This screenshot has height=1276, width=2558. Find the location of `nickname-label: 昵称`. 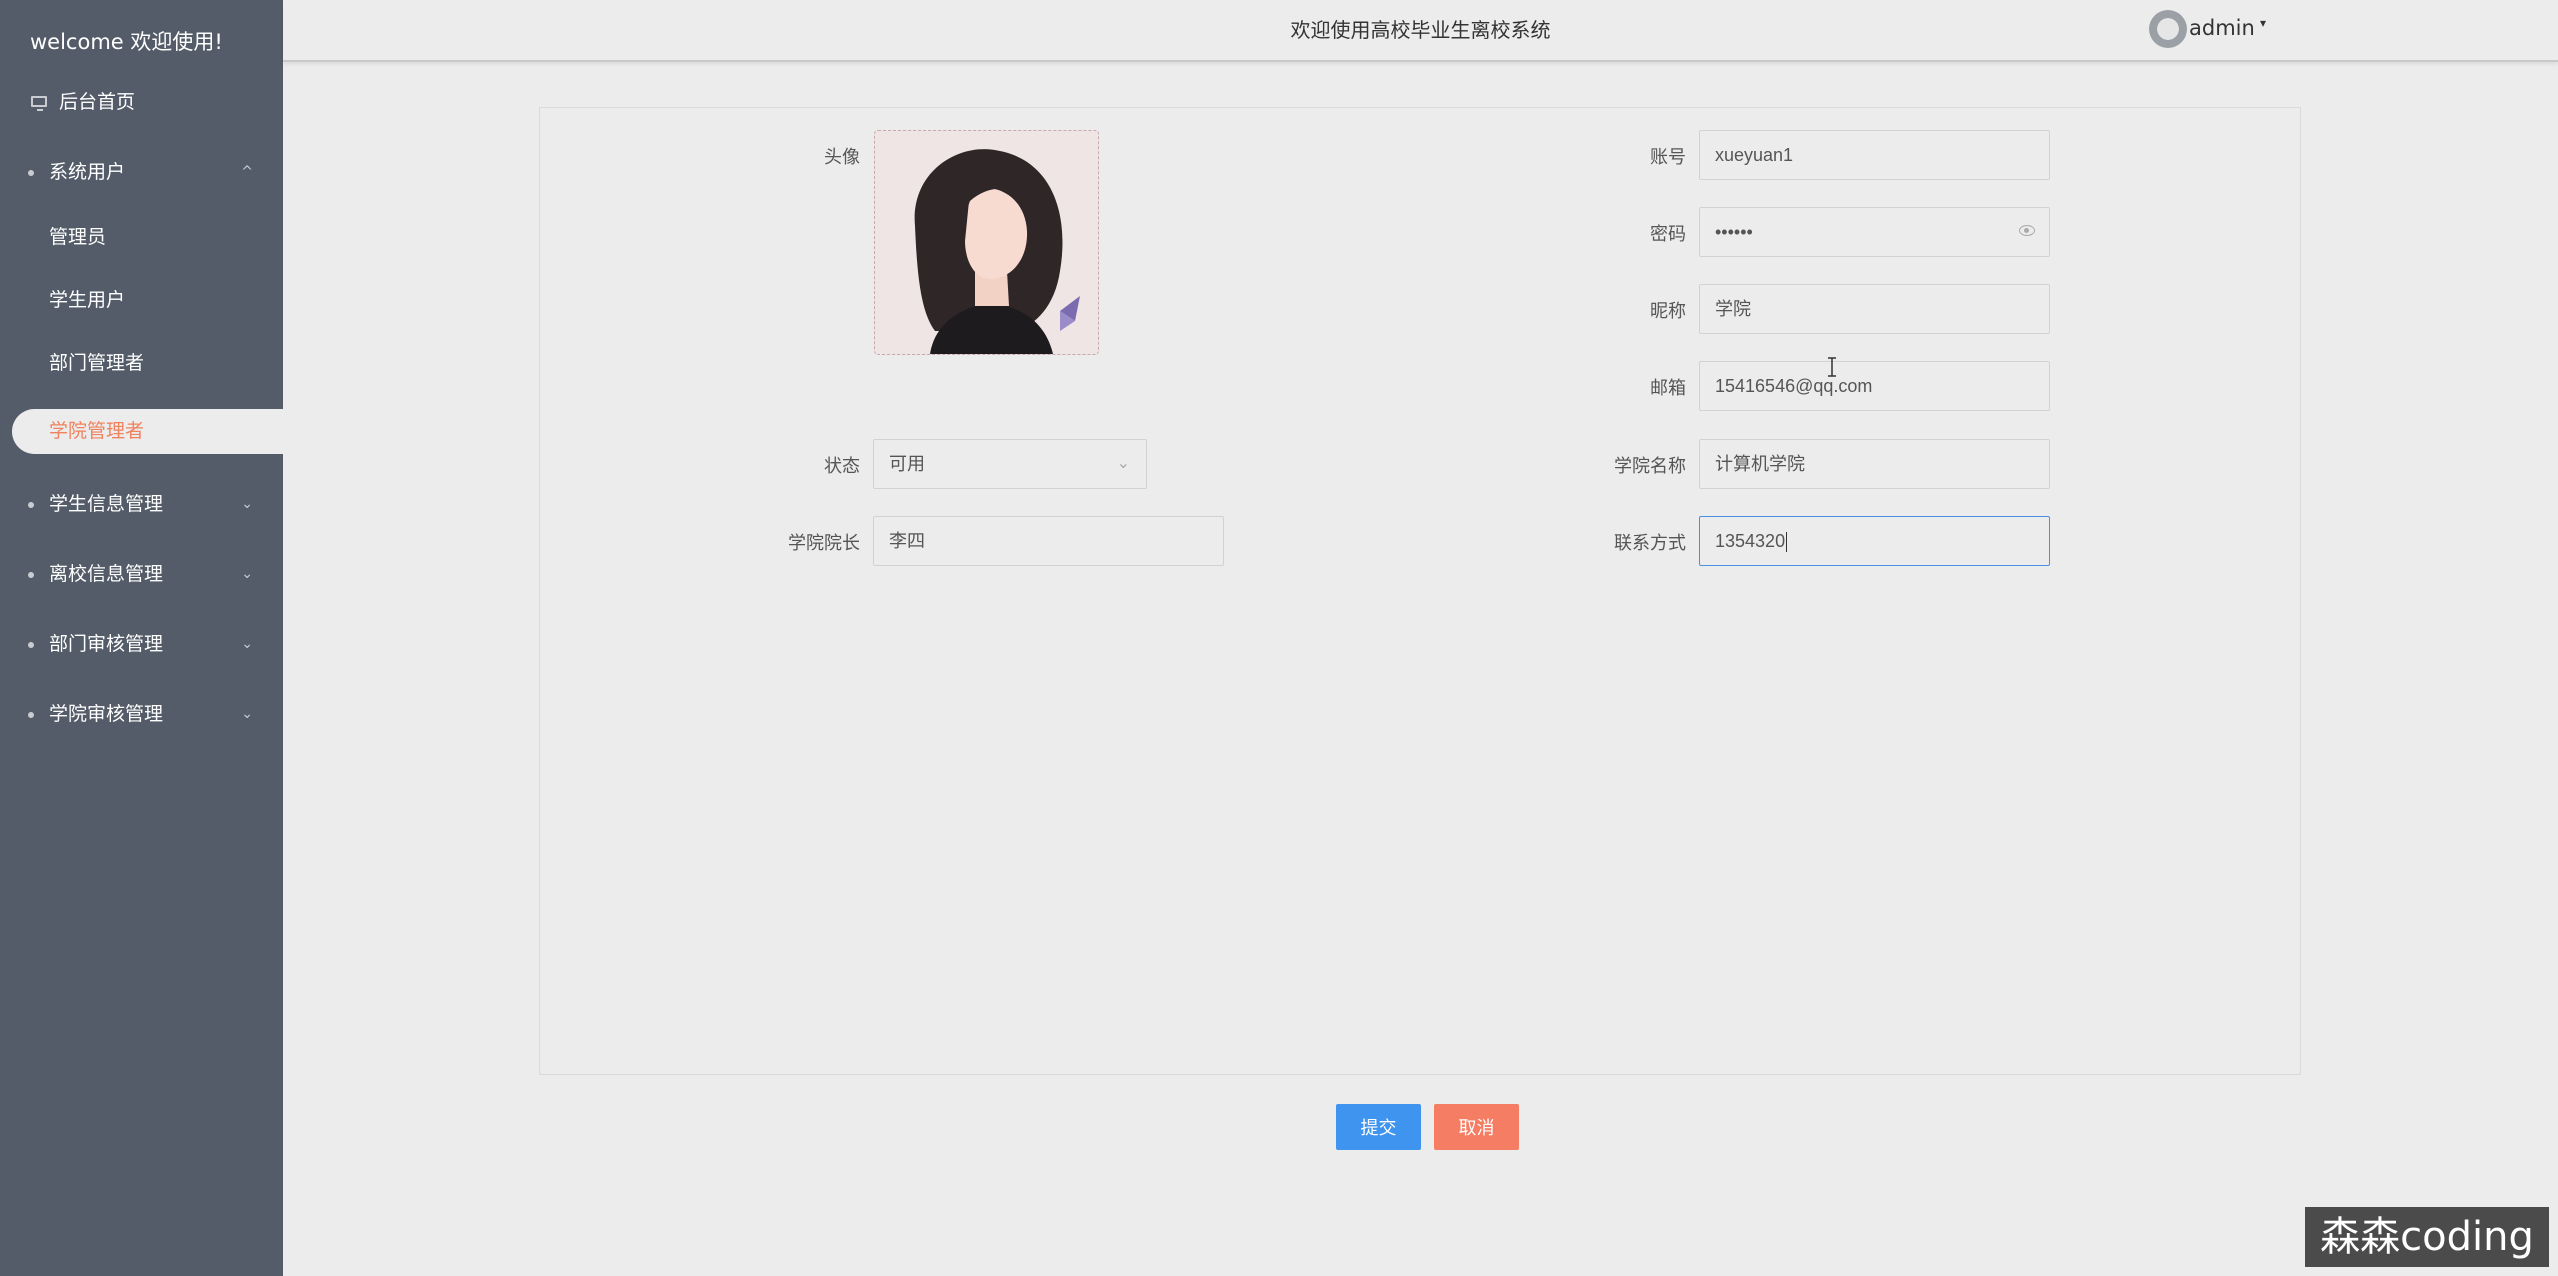

nickname-label: 昵称 is located at coordinates (1668, 311).